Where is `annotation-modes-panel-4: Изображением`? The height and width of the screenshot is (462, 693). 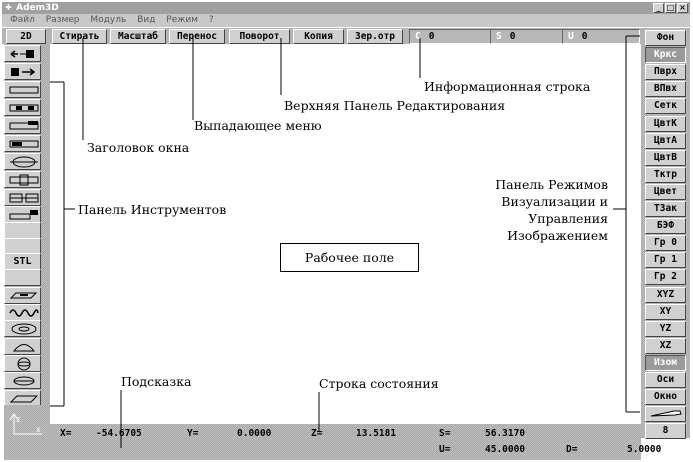 annotation-modes-panel-4: Изображением is located at coordinates (557, 235).